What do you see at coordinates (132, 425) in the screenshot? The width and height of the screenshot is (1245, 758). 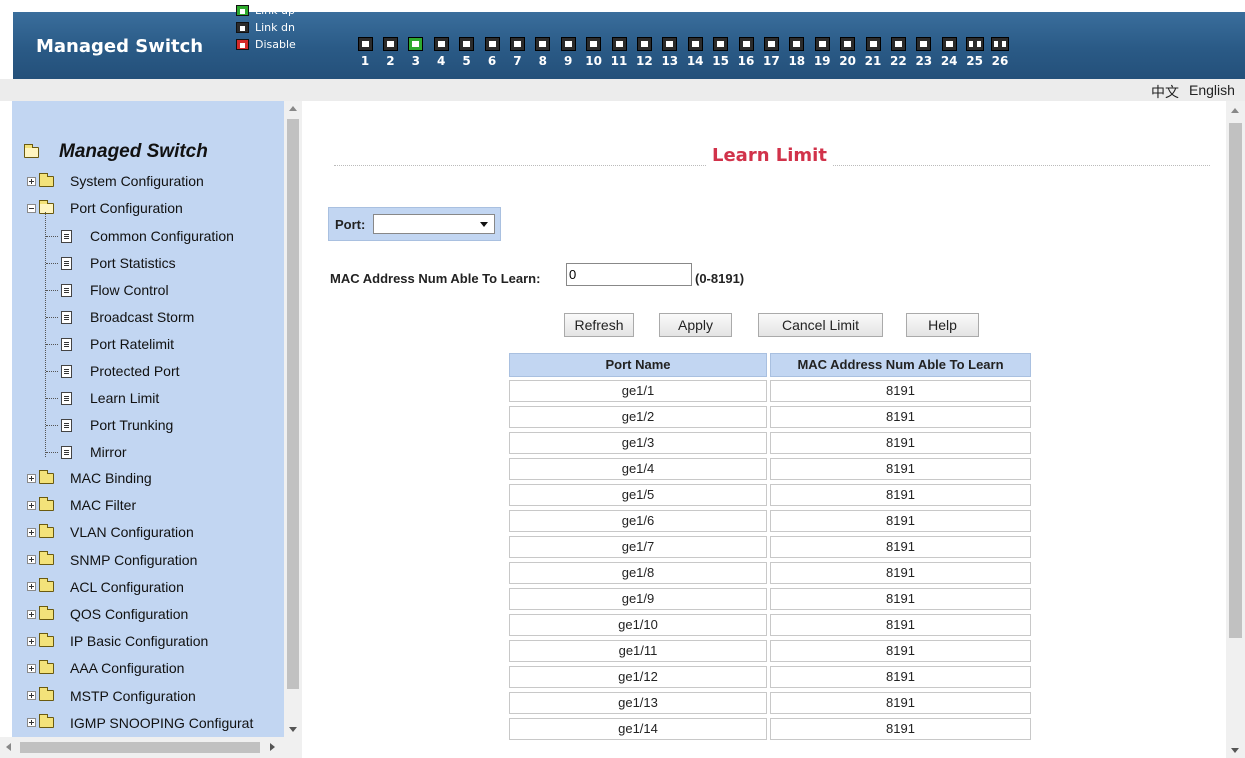 I see `sidebar-item-label: Port Trunking` at bounding box center [132, 425].